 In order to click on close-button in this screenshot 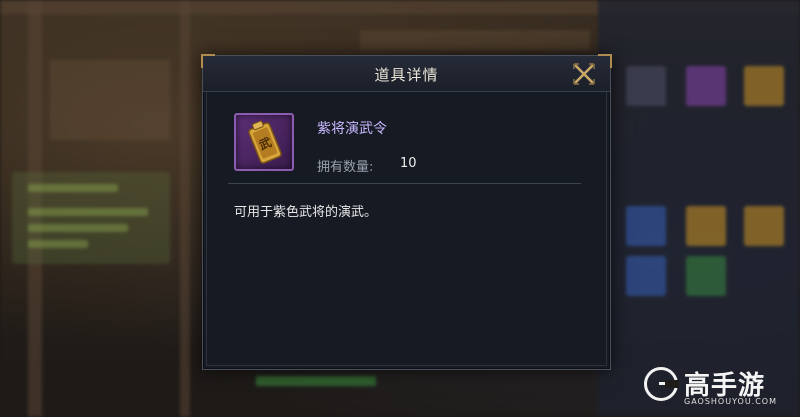, I will do `click(584, 74)`.